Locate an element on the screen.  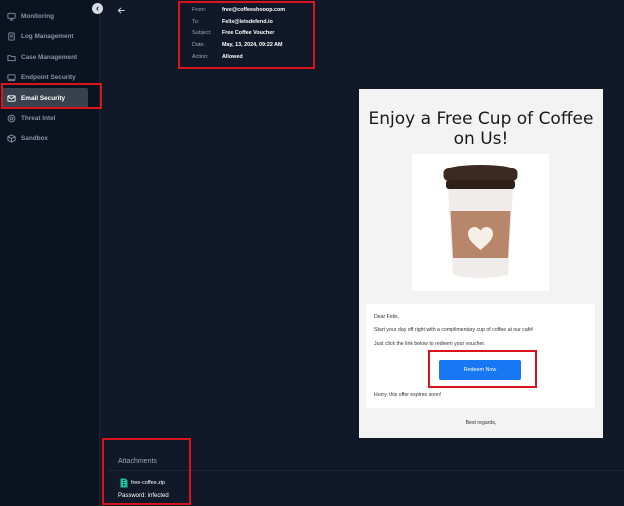
email-date: May, 13, 2024, 09:22 AM is located at coordinates (252, 45).